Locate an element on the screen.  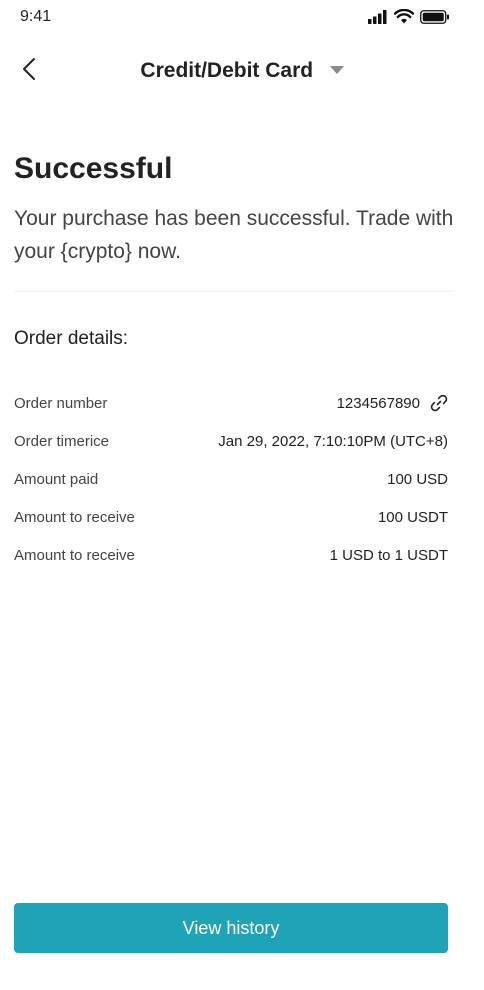
copy-link-icon is located at coordinates (439, 403).